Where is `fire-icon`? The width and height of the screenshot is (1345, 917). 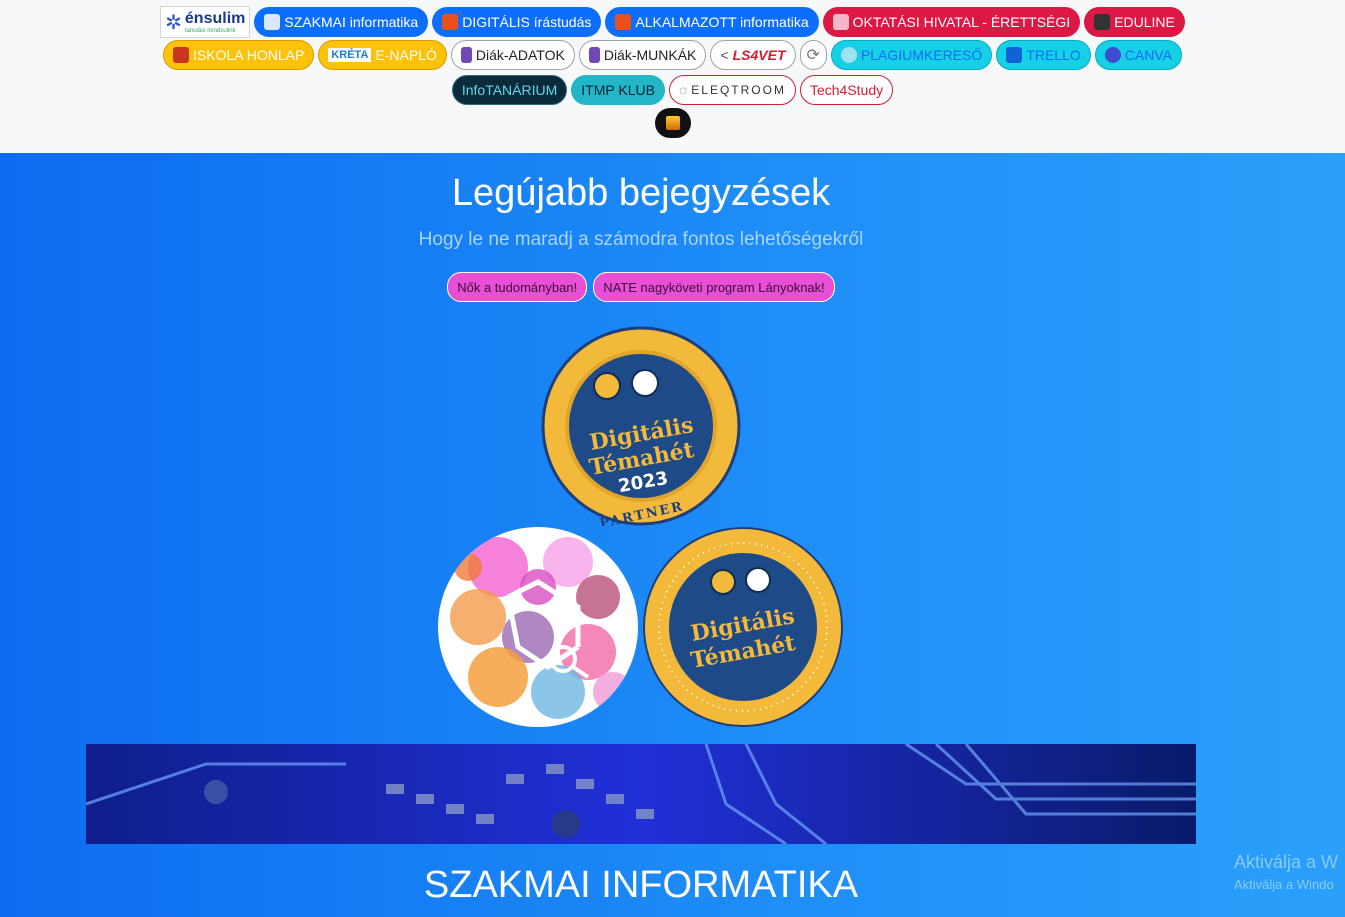
fire-icon is located at coordinates (672, 123).